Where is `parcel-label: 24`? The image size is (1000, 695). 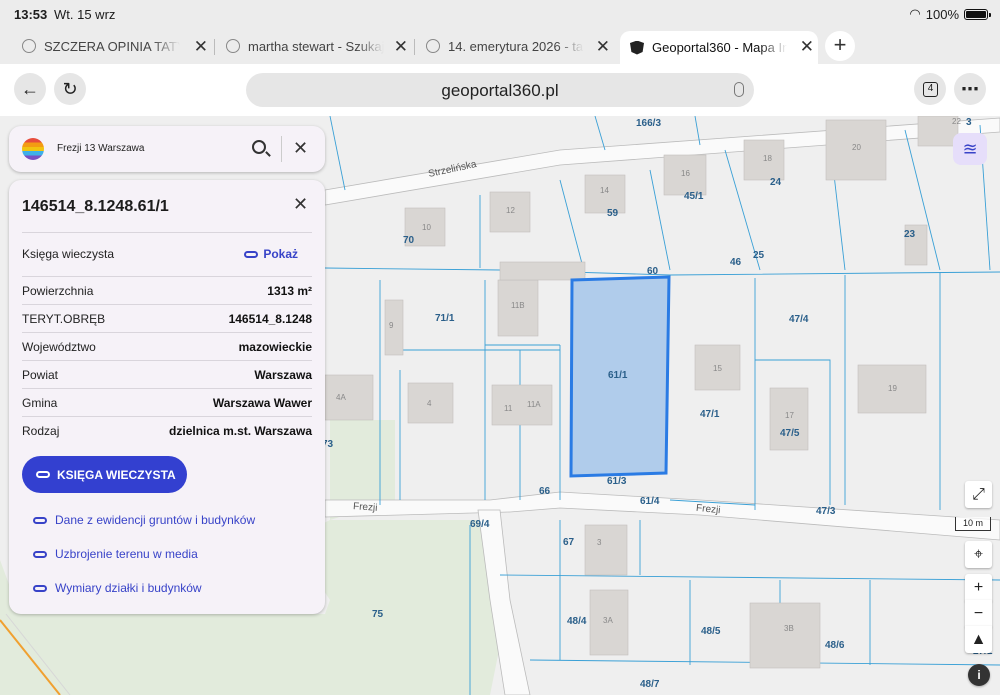 parcel-label: 24 is located at coordinates (776, 182).